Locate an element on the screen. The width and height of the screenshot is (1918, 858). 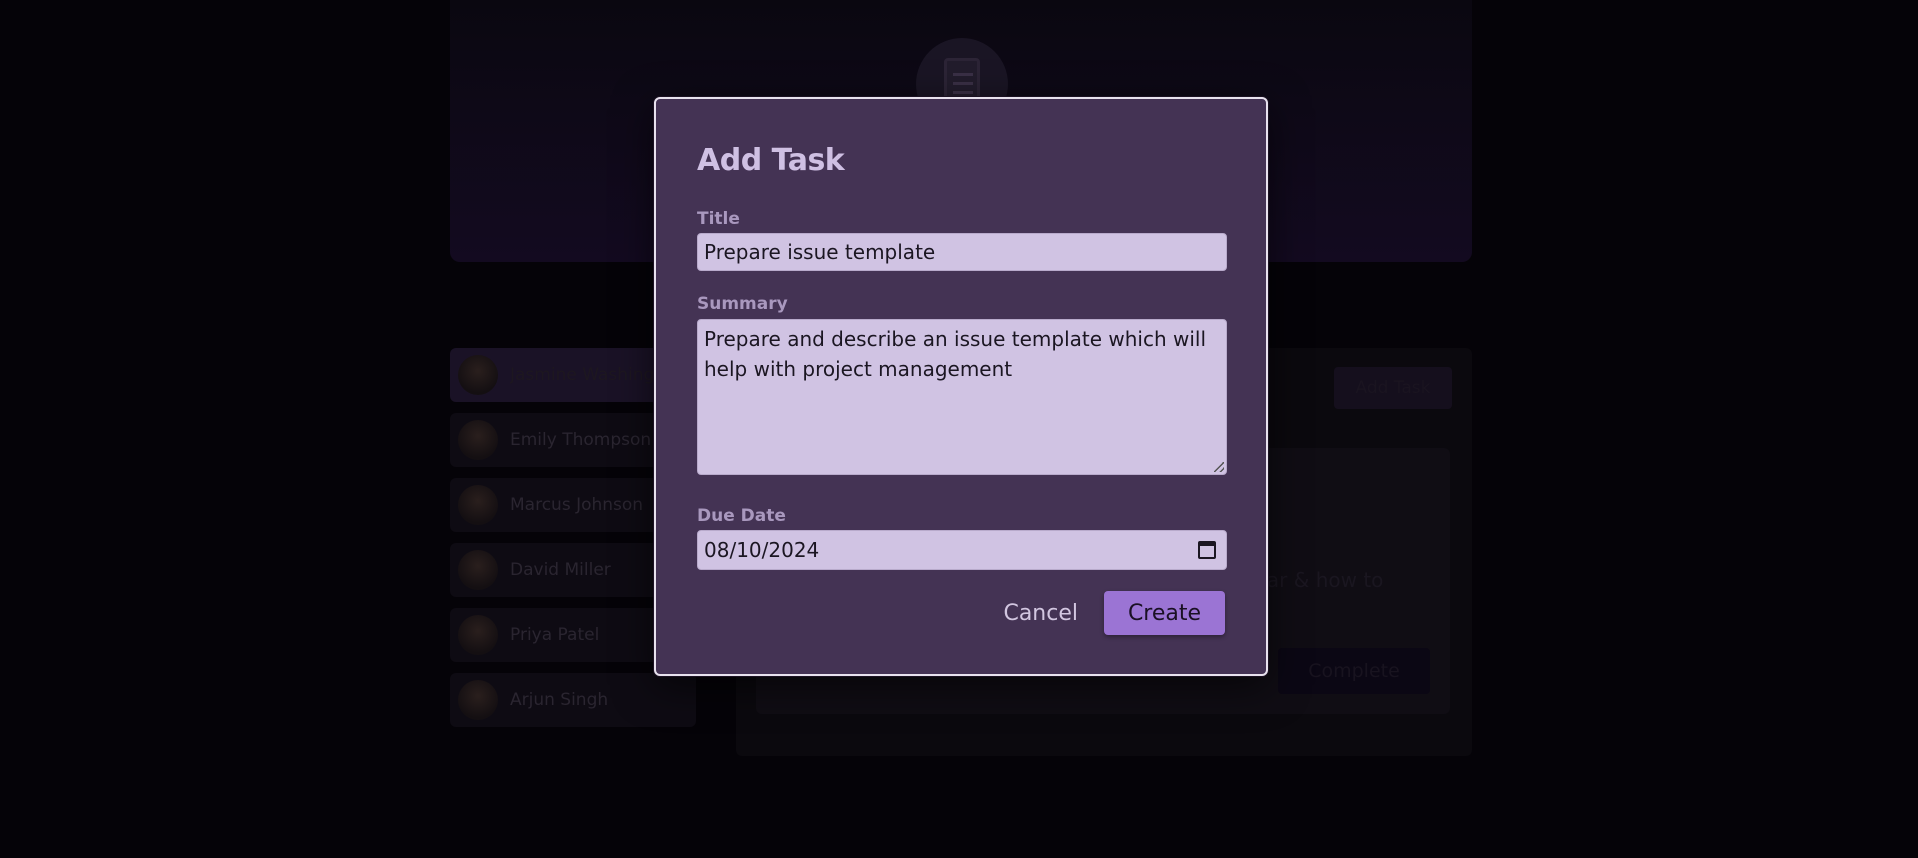
title-input-value: Prepare issue template is located at coordinates (820, 252).